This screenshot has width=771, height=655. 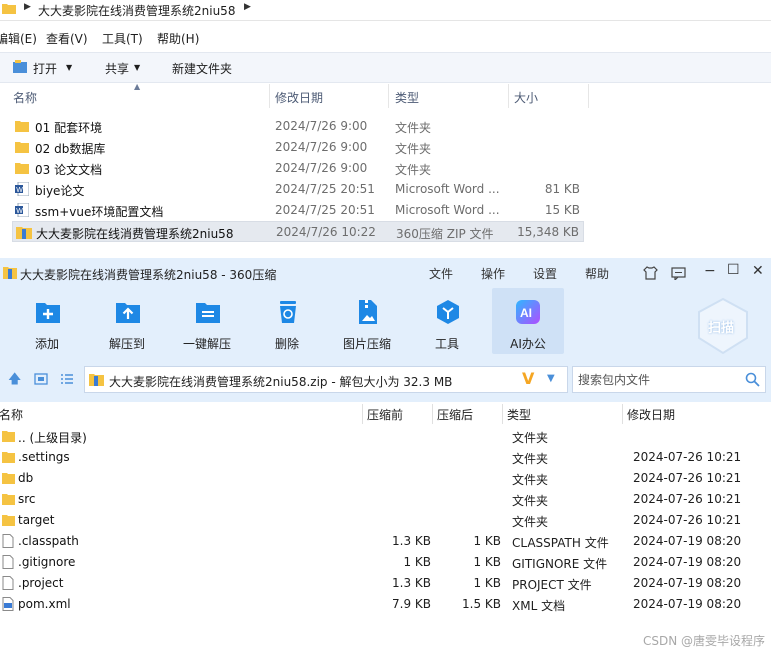 What do you see at coordinates (710, 271) in the screenshot?
I see `minimize-icon: −` at bounding box center [710, 271].